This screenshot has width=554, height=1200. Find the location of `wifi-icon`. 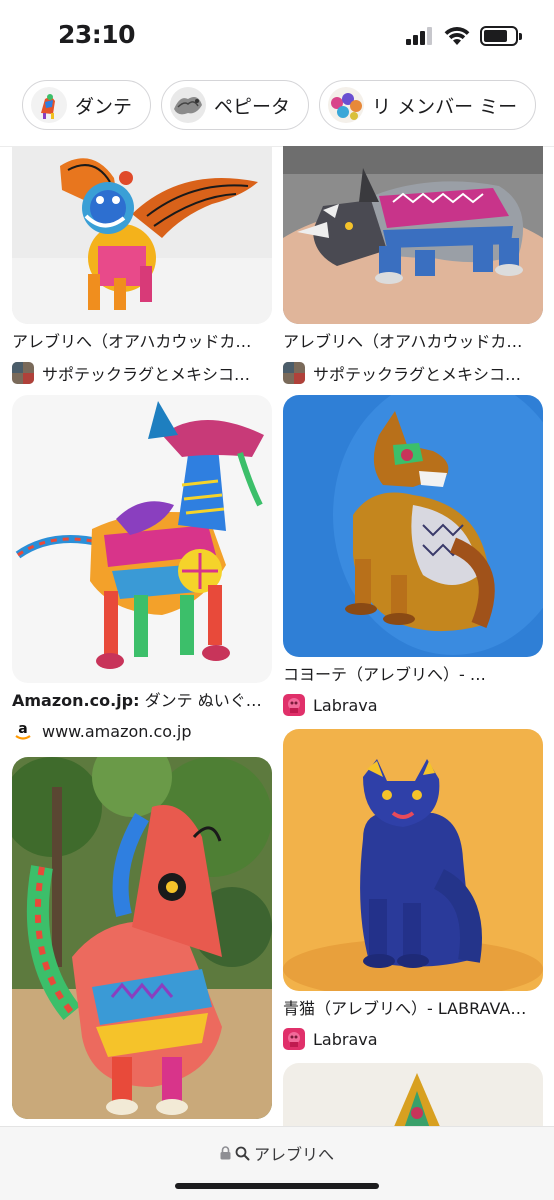

wifi-icon is located at coordinates (457, 35).